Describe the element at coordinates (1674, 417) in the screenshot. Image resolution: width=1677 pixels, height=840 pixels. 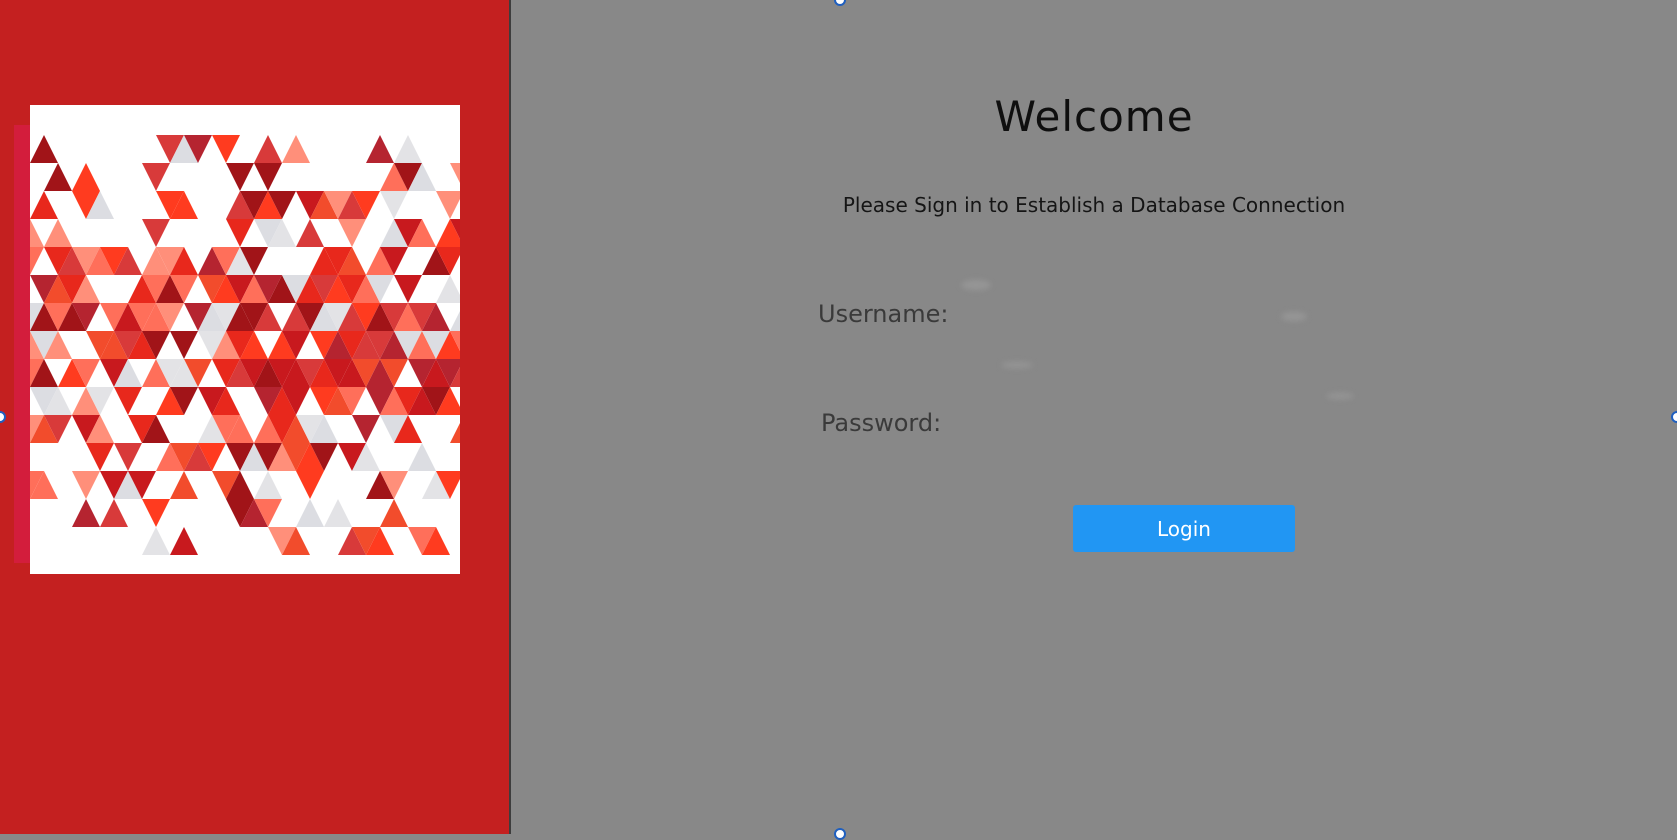
I see `resize-handle-right` at that location.